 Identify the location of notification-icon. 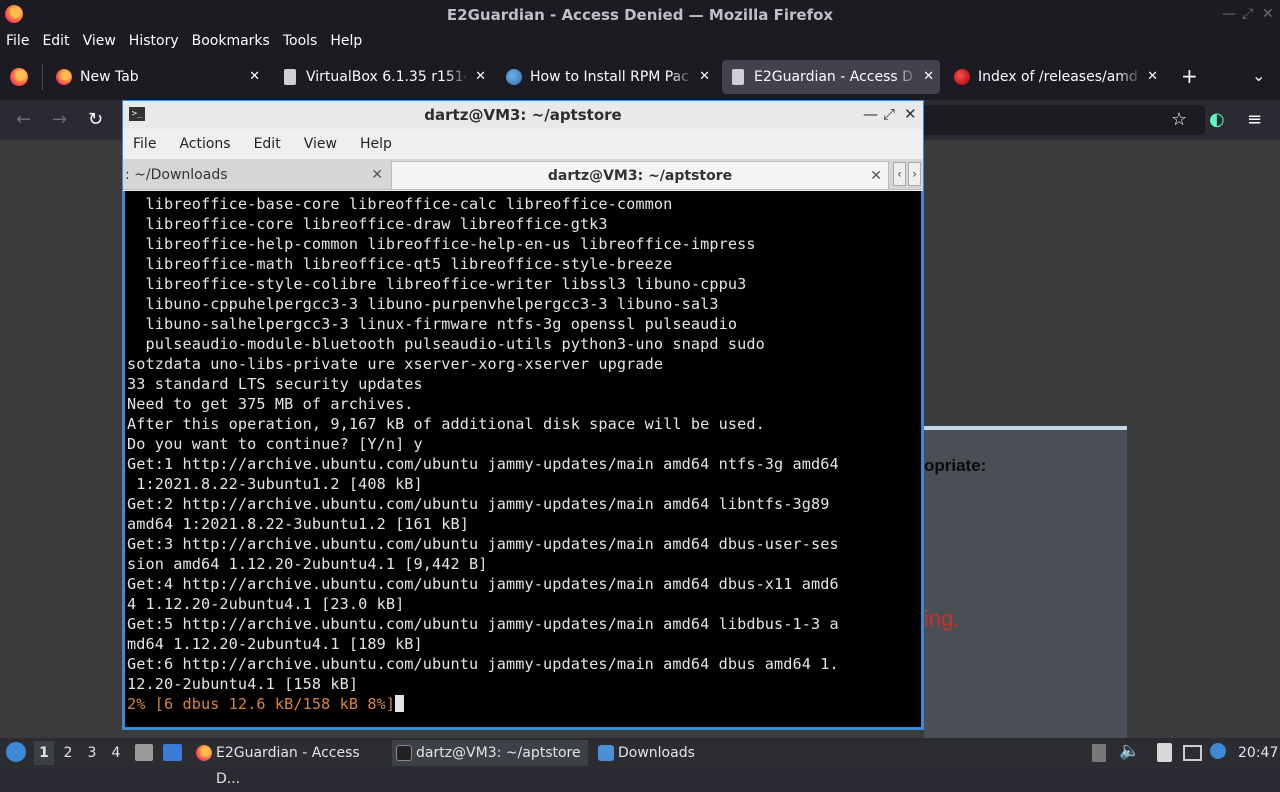
(1218, 751).